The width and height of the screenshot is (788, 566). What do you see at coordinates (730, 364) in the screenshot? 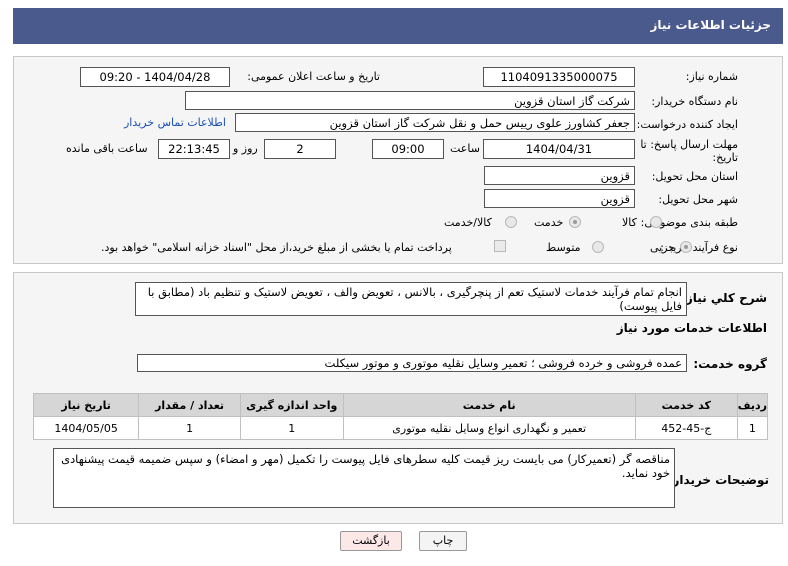
I see `service-group-label: گروه خدمت:` at bounding box center [730, 364].